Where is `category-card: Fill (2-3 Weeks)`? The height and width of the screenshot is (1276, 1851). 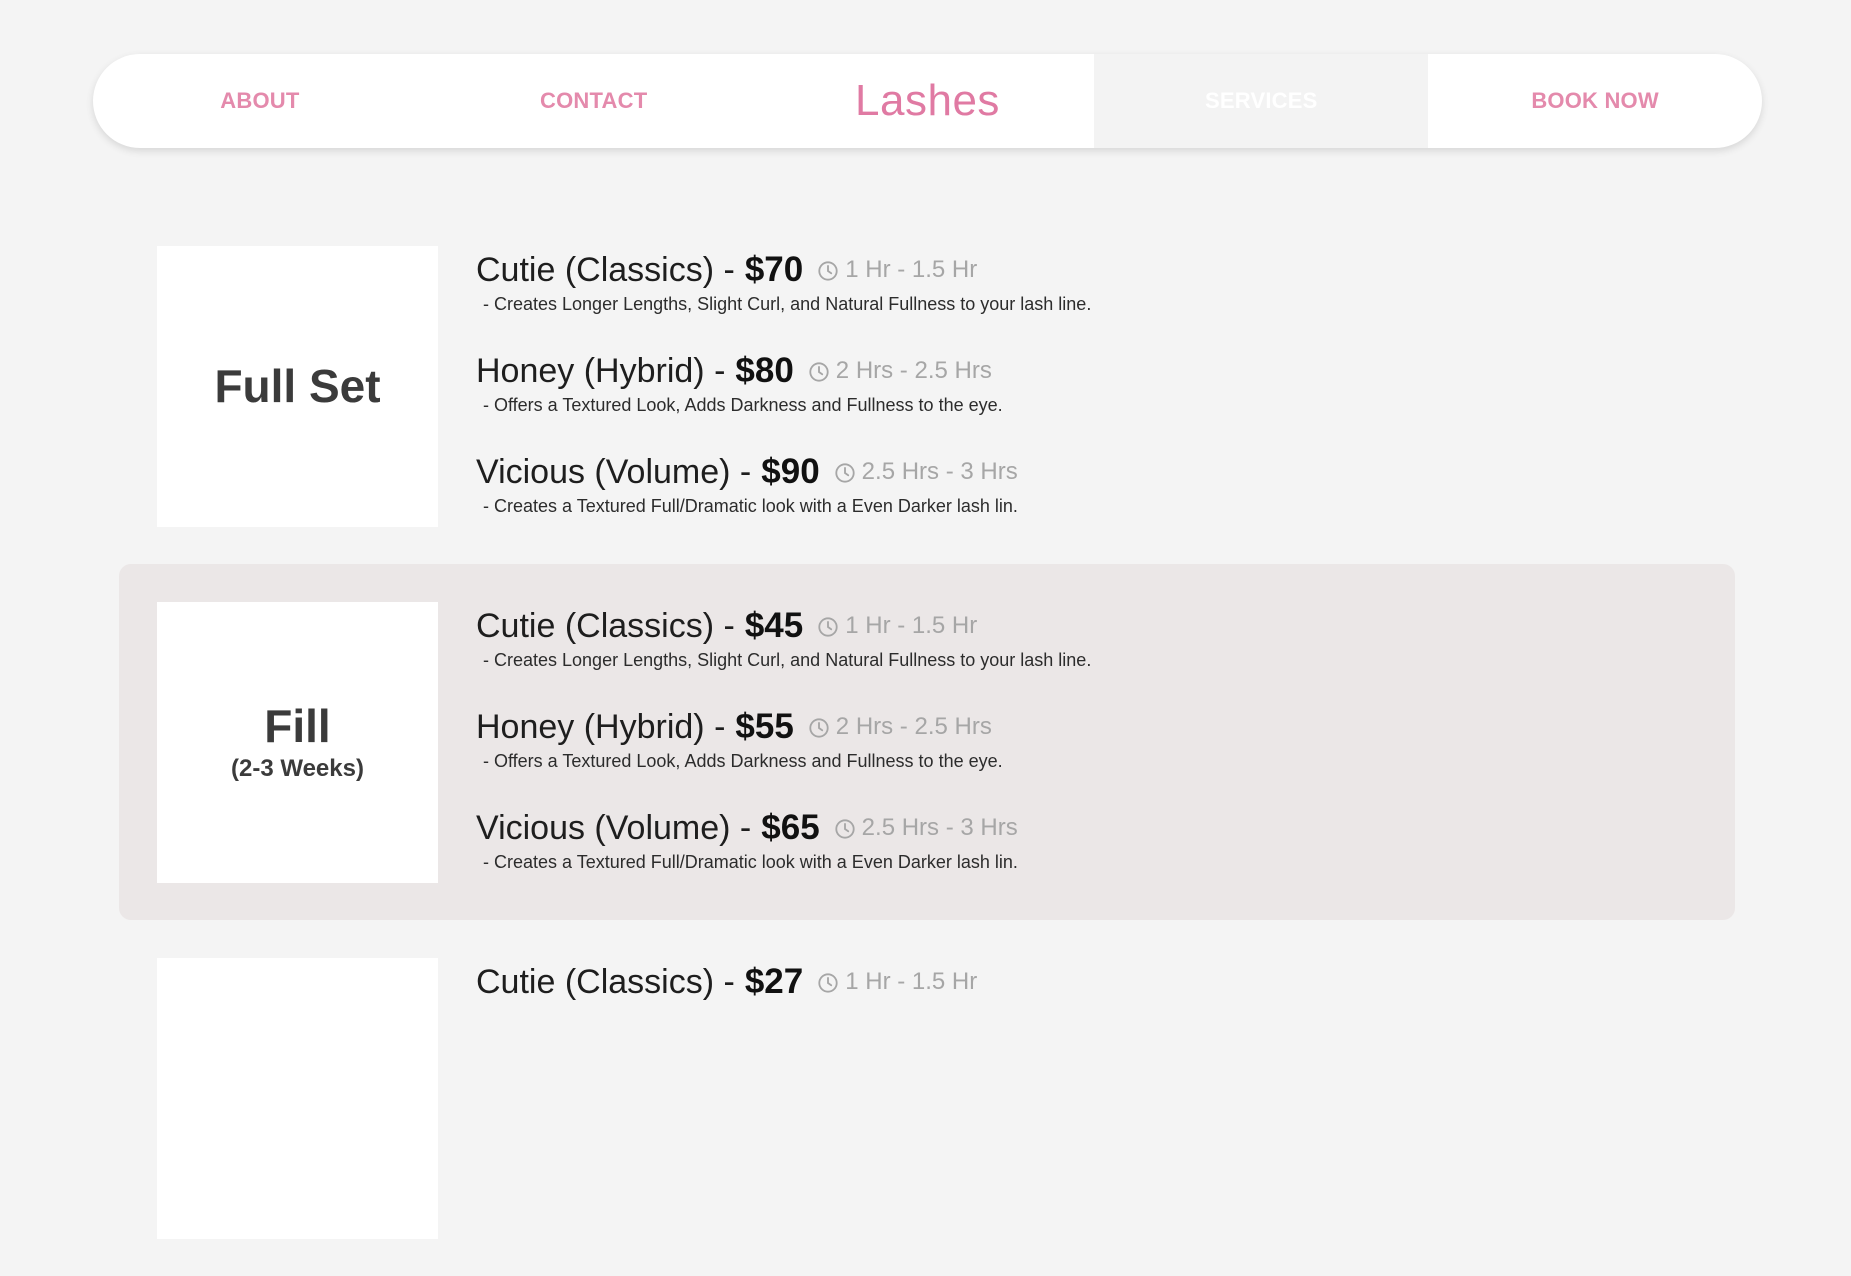 category-card: Fill (2-3 Weeks) is located at coordinates (297, 742).